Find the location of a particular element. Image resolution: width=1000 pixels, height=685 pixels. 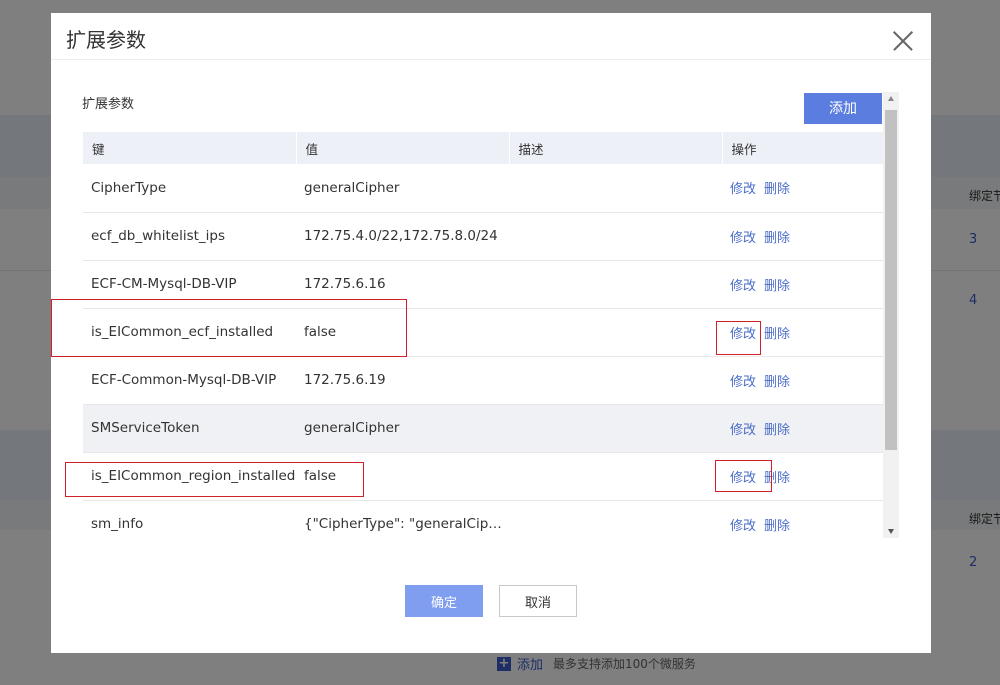

cancel-button: 取消 is located at coordinates (538, 601).